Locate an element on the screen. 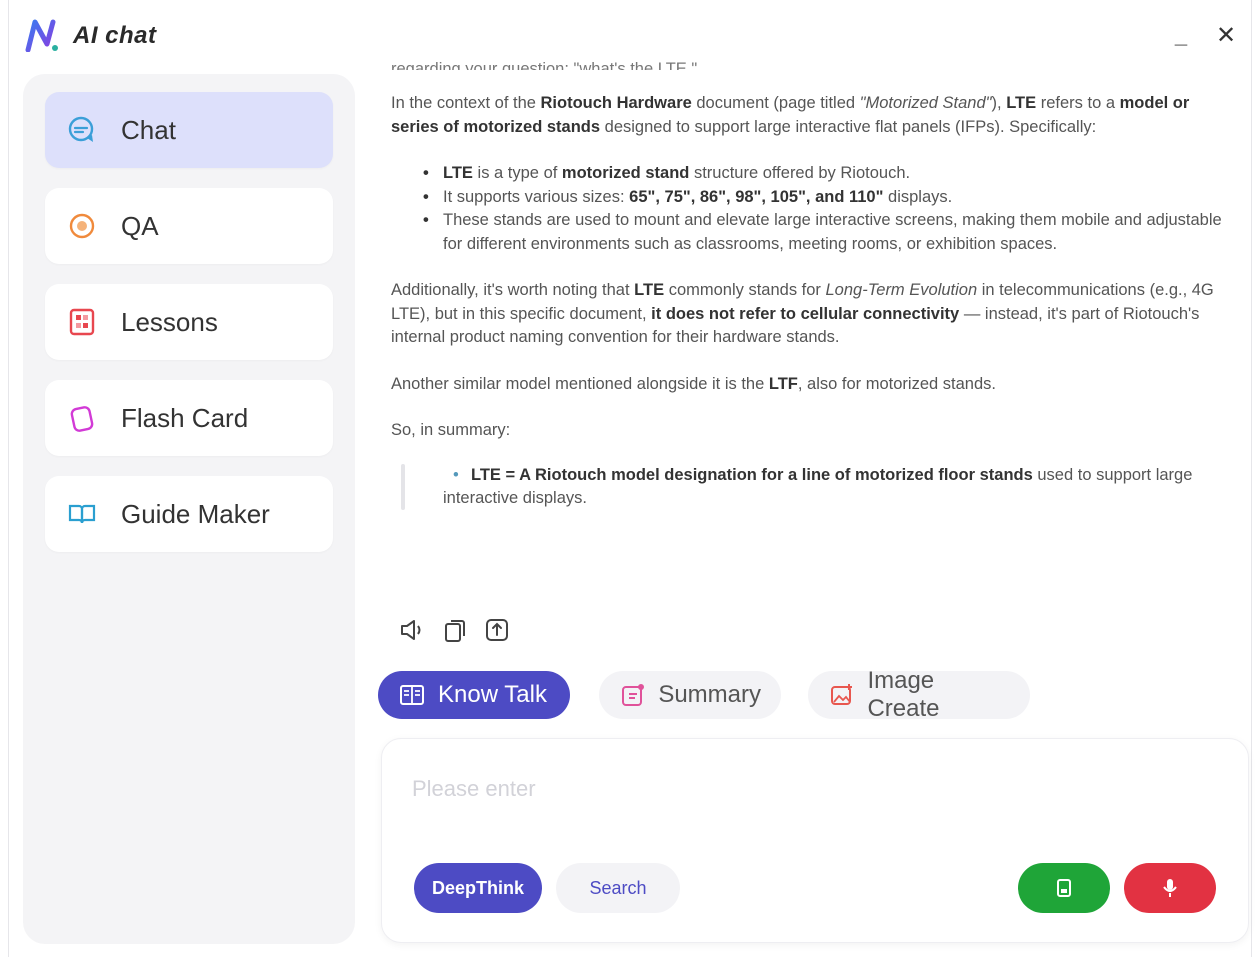 The height and width of the screenshot is (957, 1260). speaker-icon is located at coordinates (413, 630).